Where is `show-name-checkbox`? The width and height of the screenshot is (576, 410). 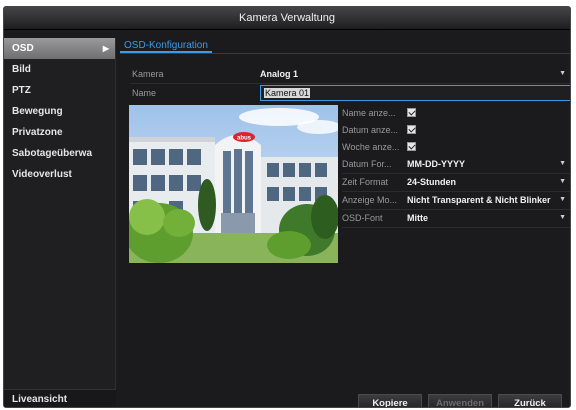 show-name-checkbox is located at coordinates (411, 113).